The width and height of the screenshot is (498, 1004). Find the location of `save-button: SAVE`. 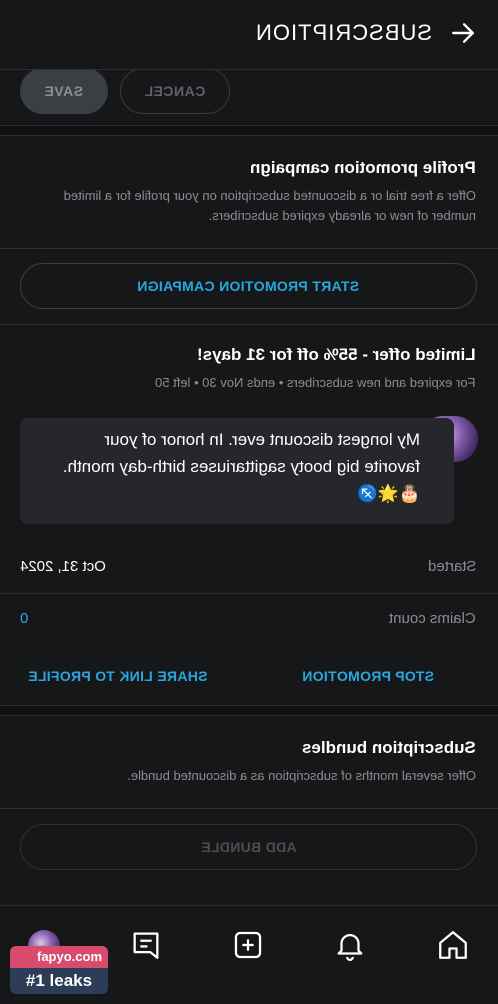

save-button: SAVE is located at coordinates (64, 92).